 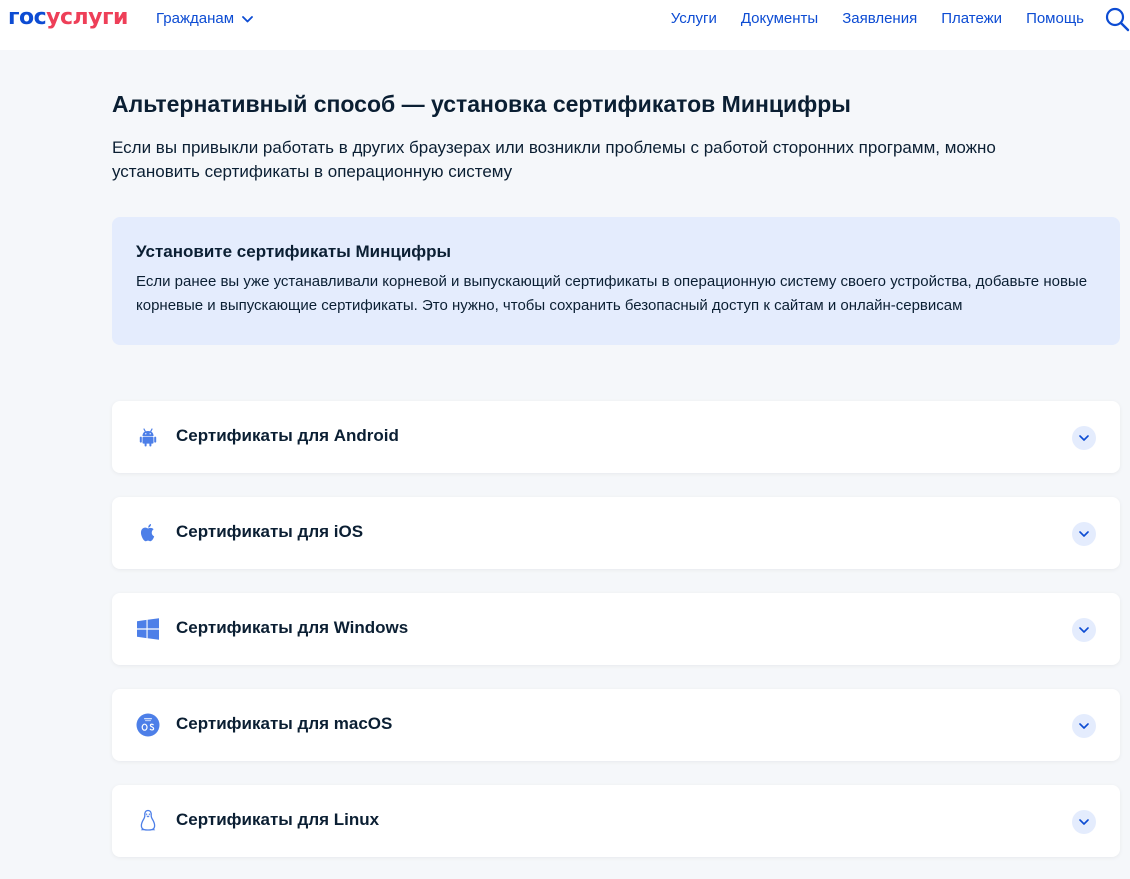 I want to click on search-icon, so click(x=1117, y=19).